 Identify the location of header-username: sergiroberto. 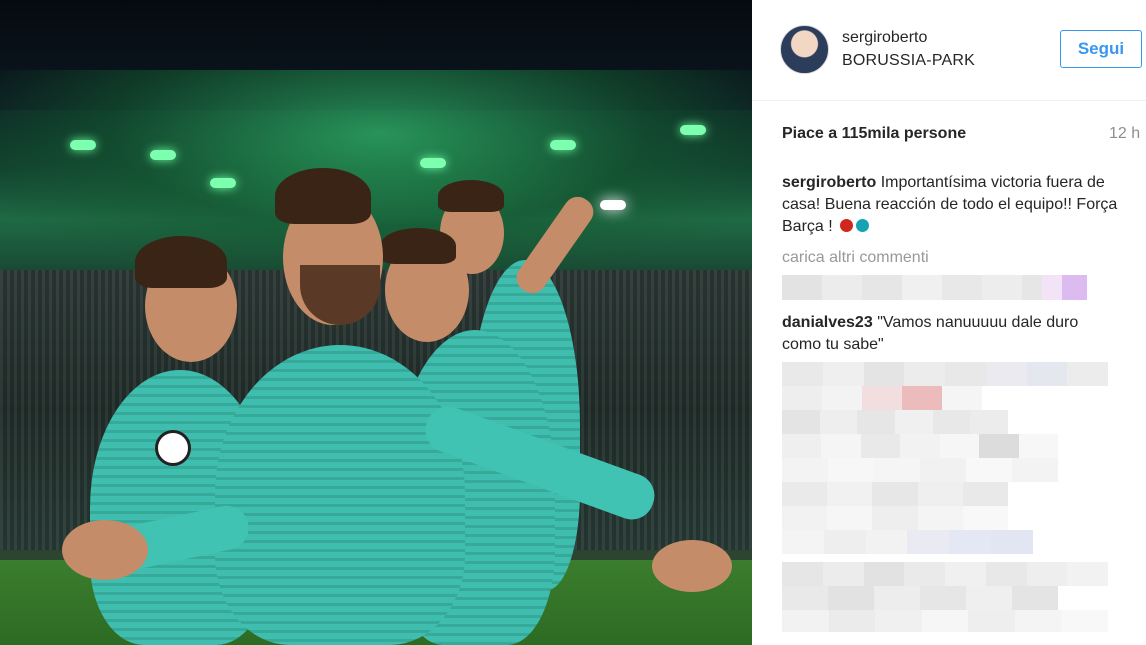
(884, 38).